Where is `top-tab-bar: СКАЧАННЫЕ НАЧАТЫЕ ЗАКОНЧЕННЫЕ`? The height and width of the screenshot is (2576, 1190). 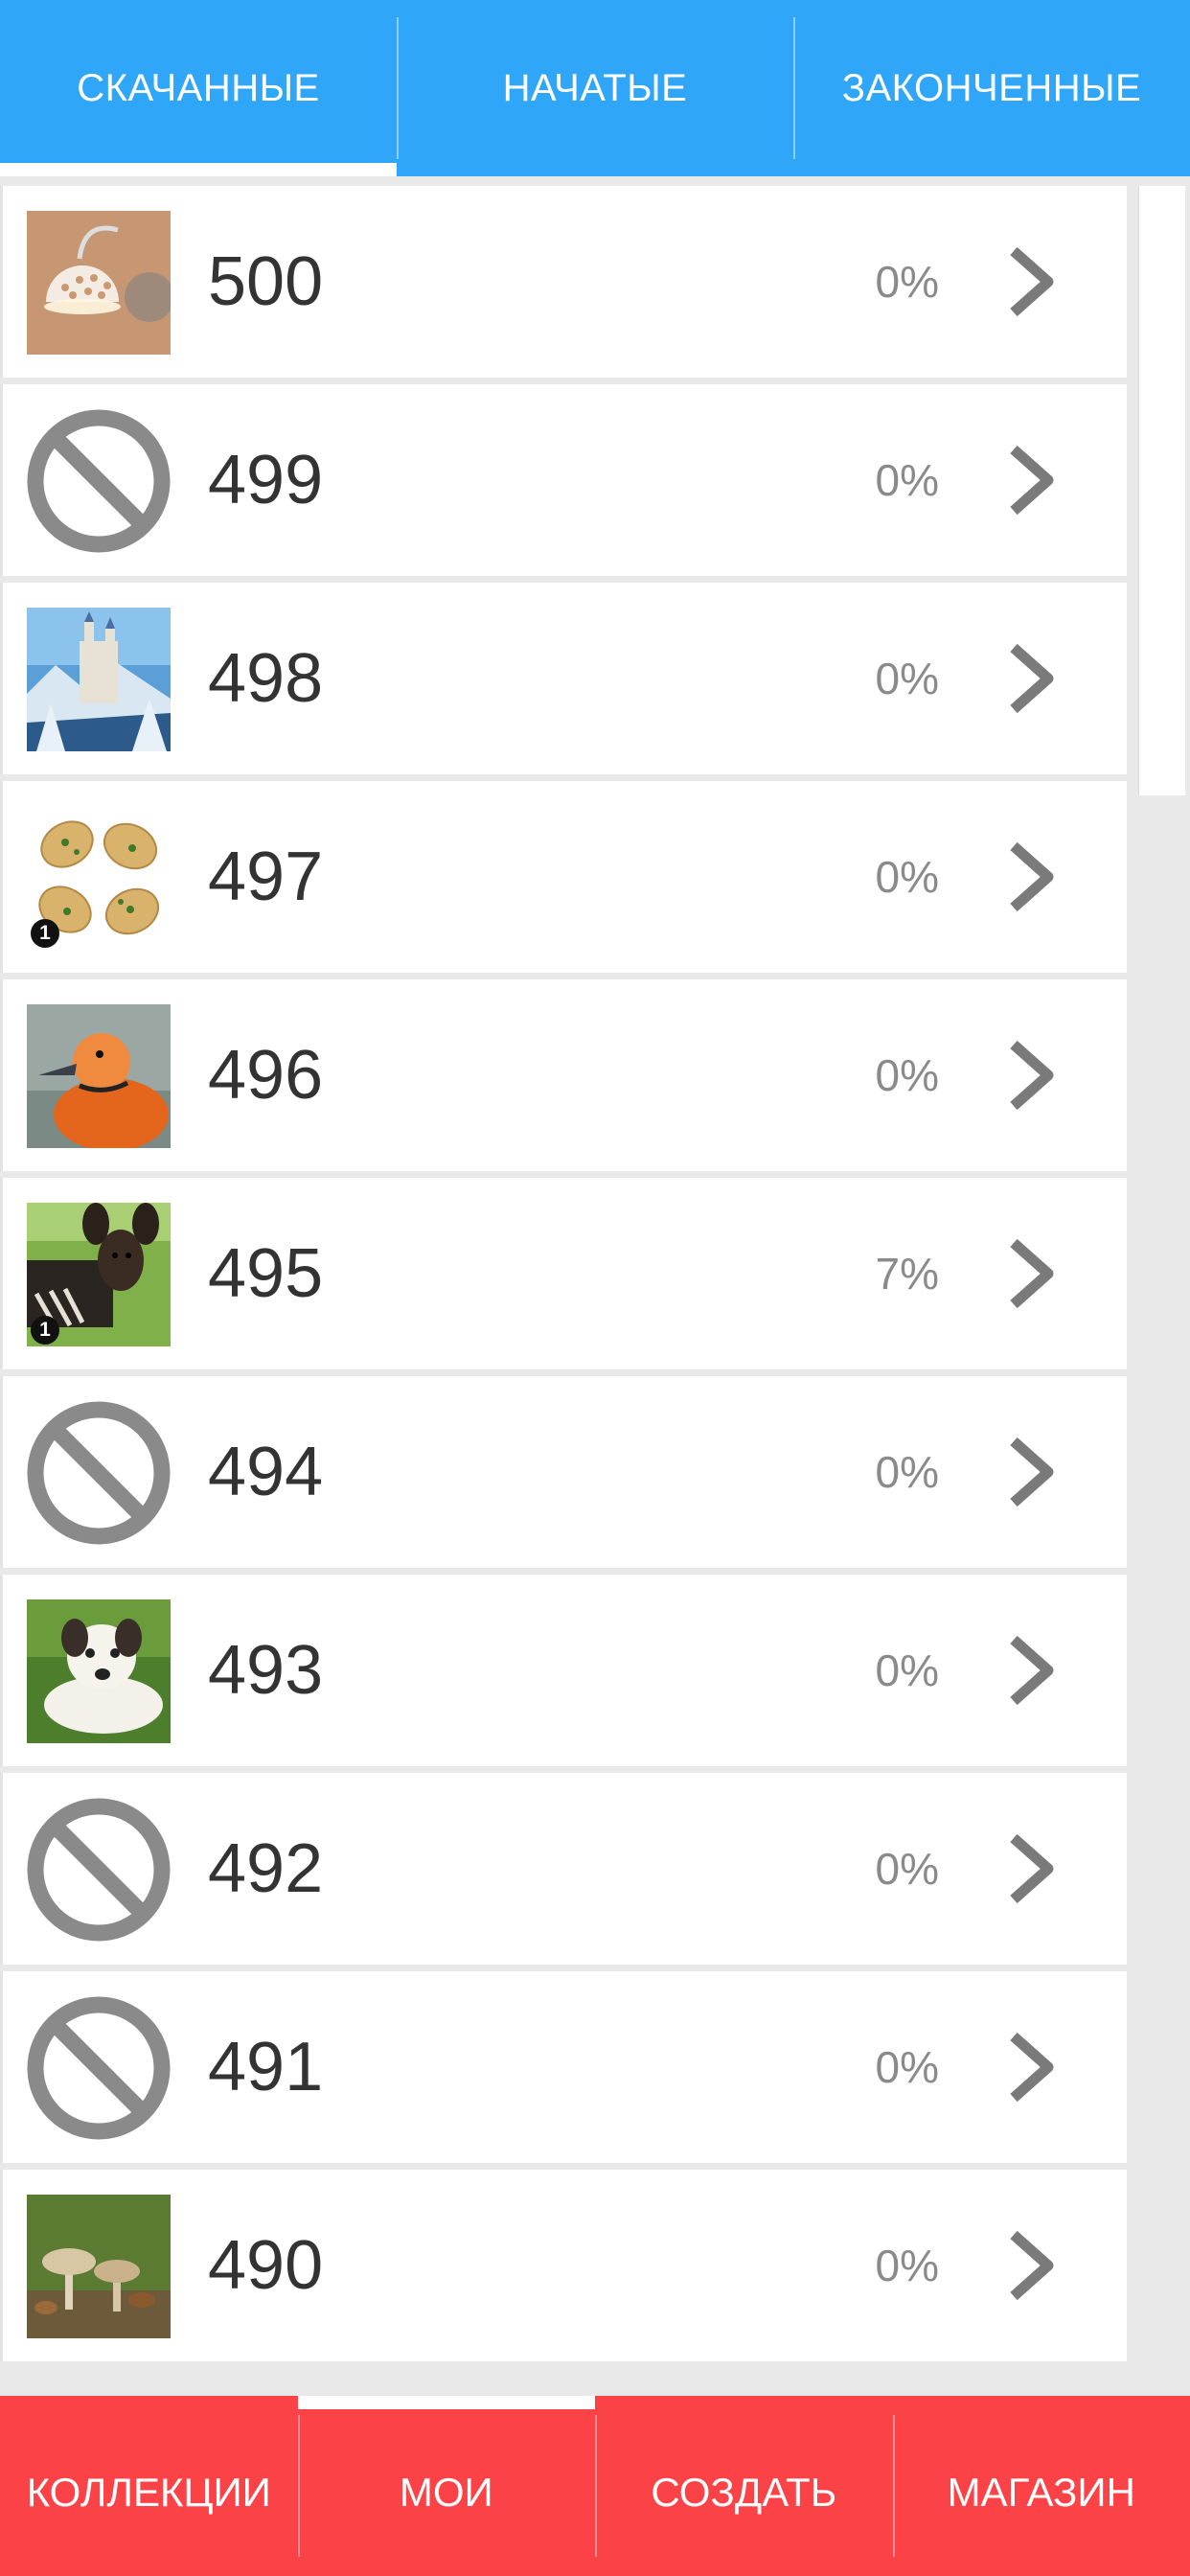 top-tab-bar: СКАЧАННЫЕ НАЧАТЫЕ ЗАКОНЧЕННЫЕ is located at coordinates (595, 88).